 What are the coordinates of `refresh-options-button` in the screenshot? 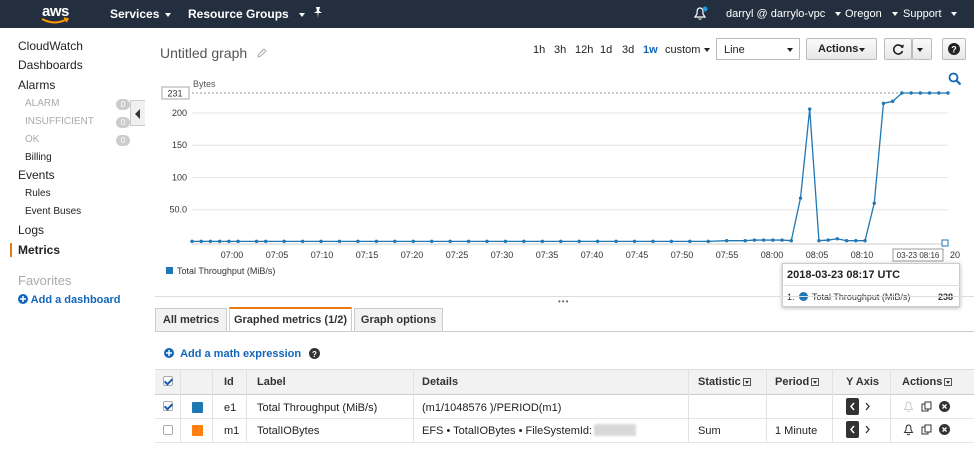 It's located at (922, 49).